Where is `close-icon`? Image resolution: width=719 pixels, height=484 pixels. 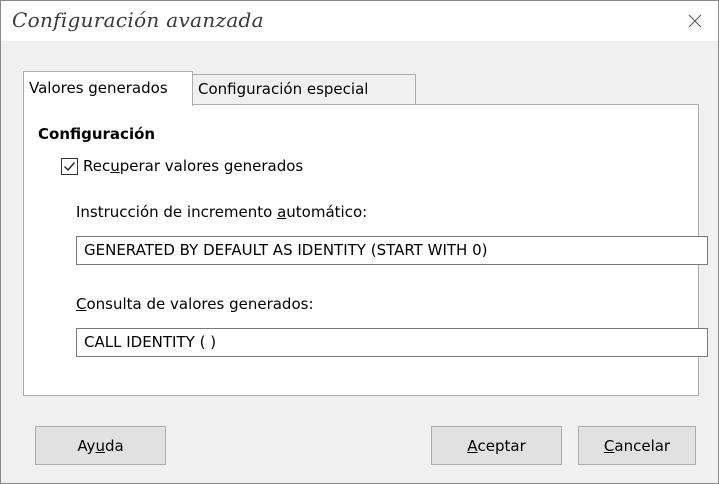 close-icon is located at coordinates (695, 21).